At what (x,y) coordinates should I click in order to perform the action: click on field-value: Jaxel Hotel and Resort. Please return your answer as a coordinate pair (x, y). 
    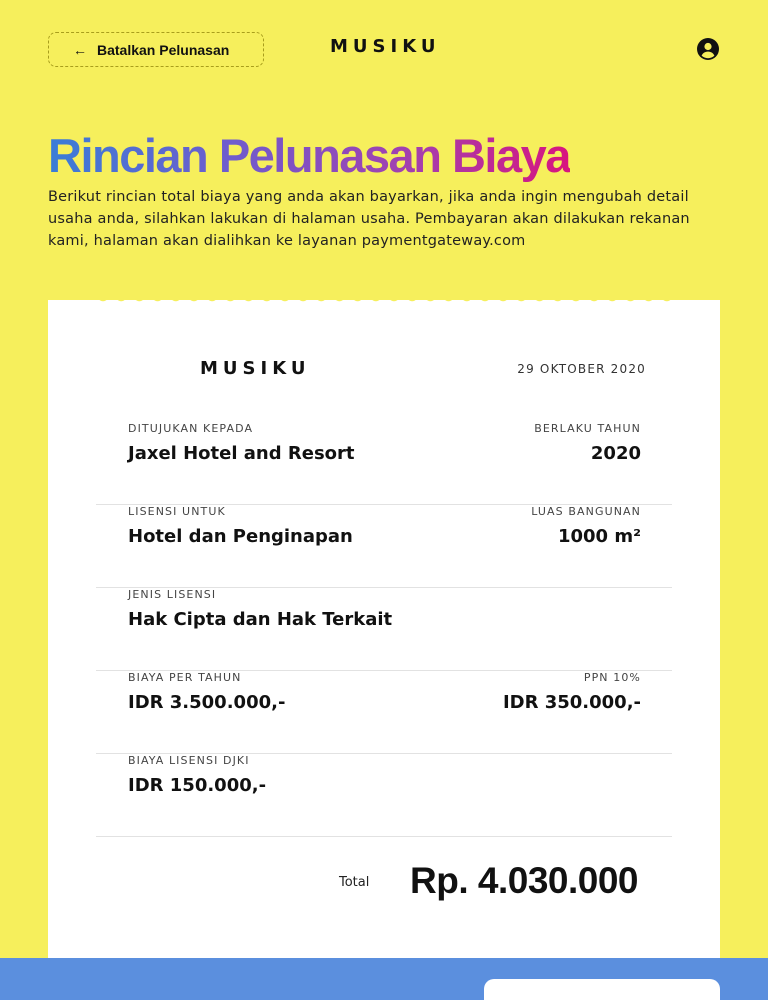
    Looking at the image, I should click on (241, 453).